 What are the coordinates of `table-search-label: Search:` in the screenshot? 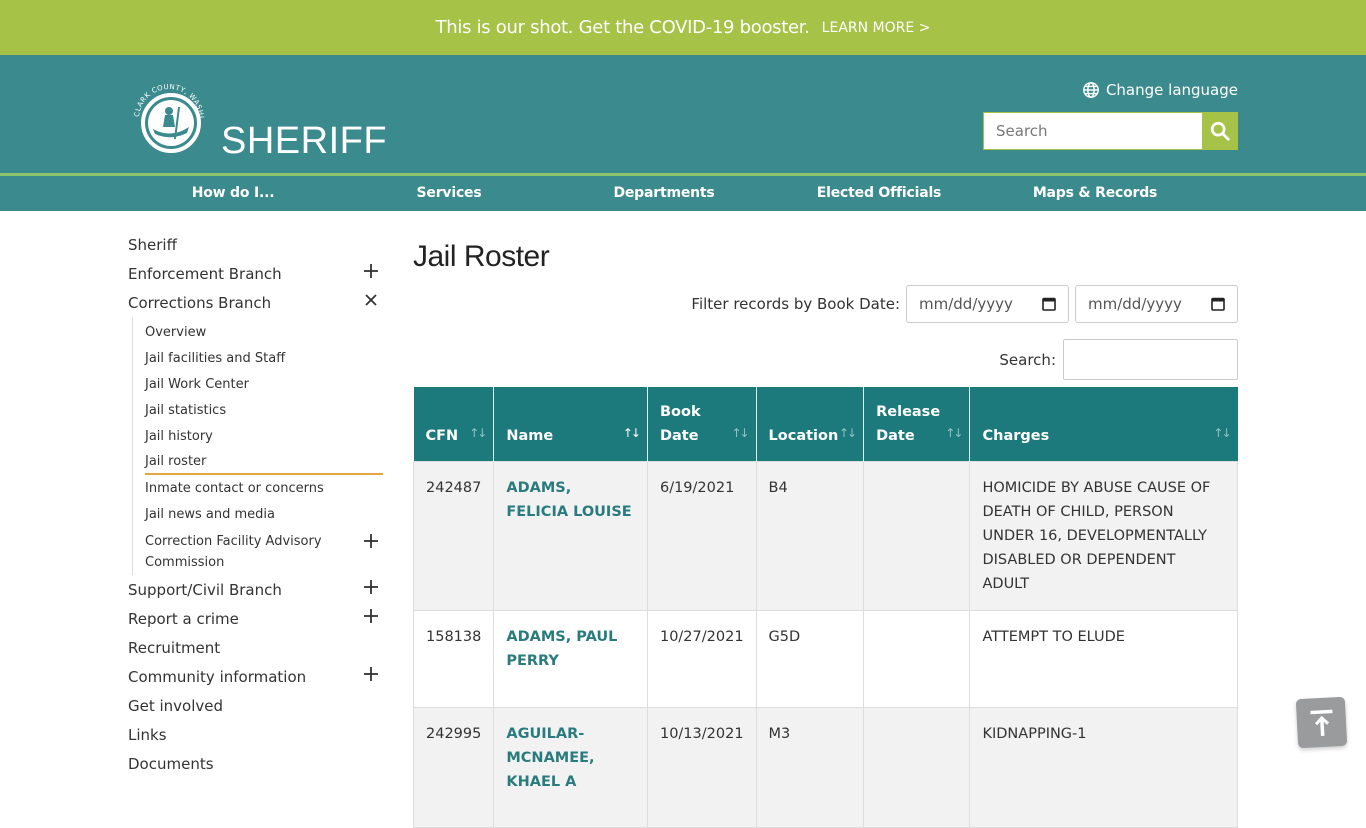 It's located at (1027, 359).